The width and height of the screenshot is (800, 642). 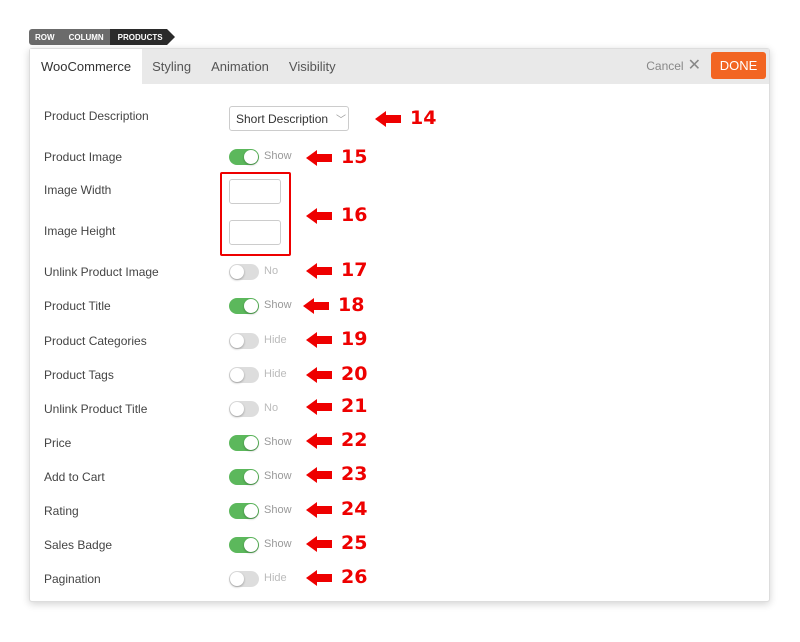 What do you see at coordinates (354, 509) in the screenshot?
I see `callout-number: 24` at bounding box center [354, 509].